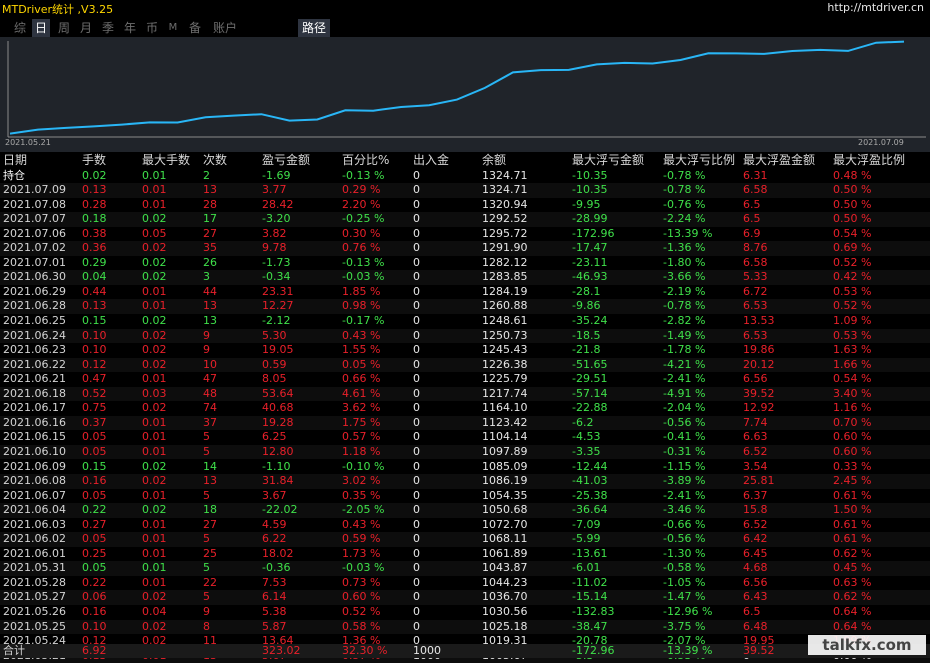  Describe the element at coordinates (363, 466) in the screenshot. I see `cell-percent: -0.10 %` at that location.